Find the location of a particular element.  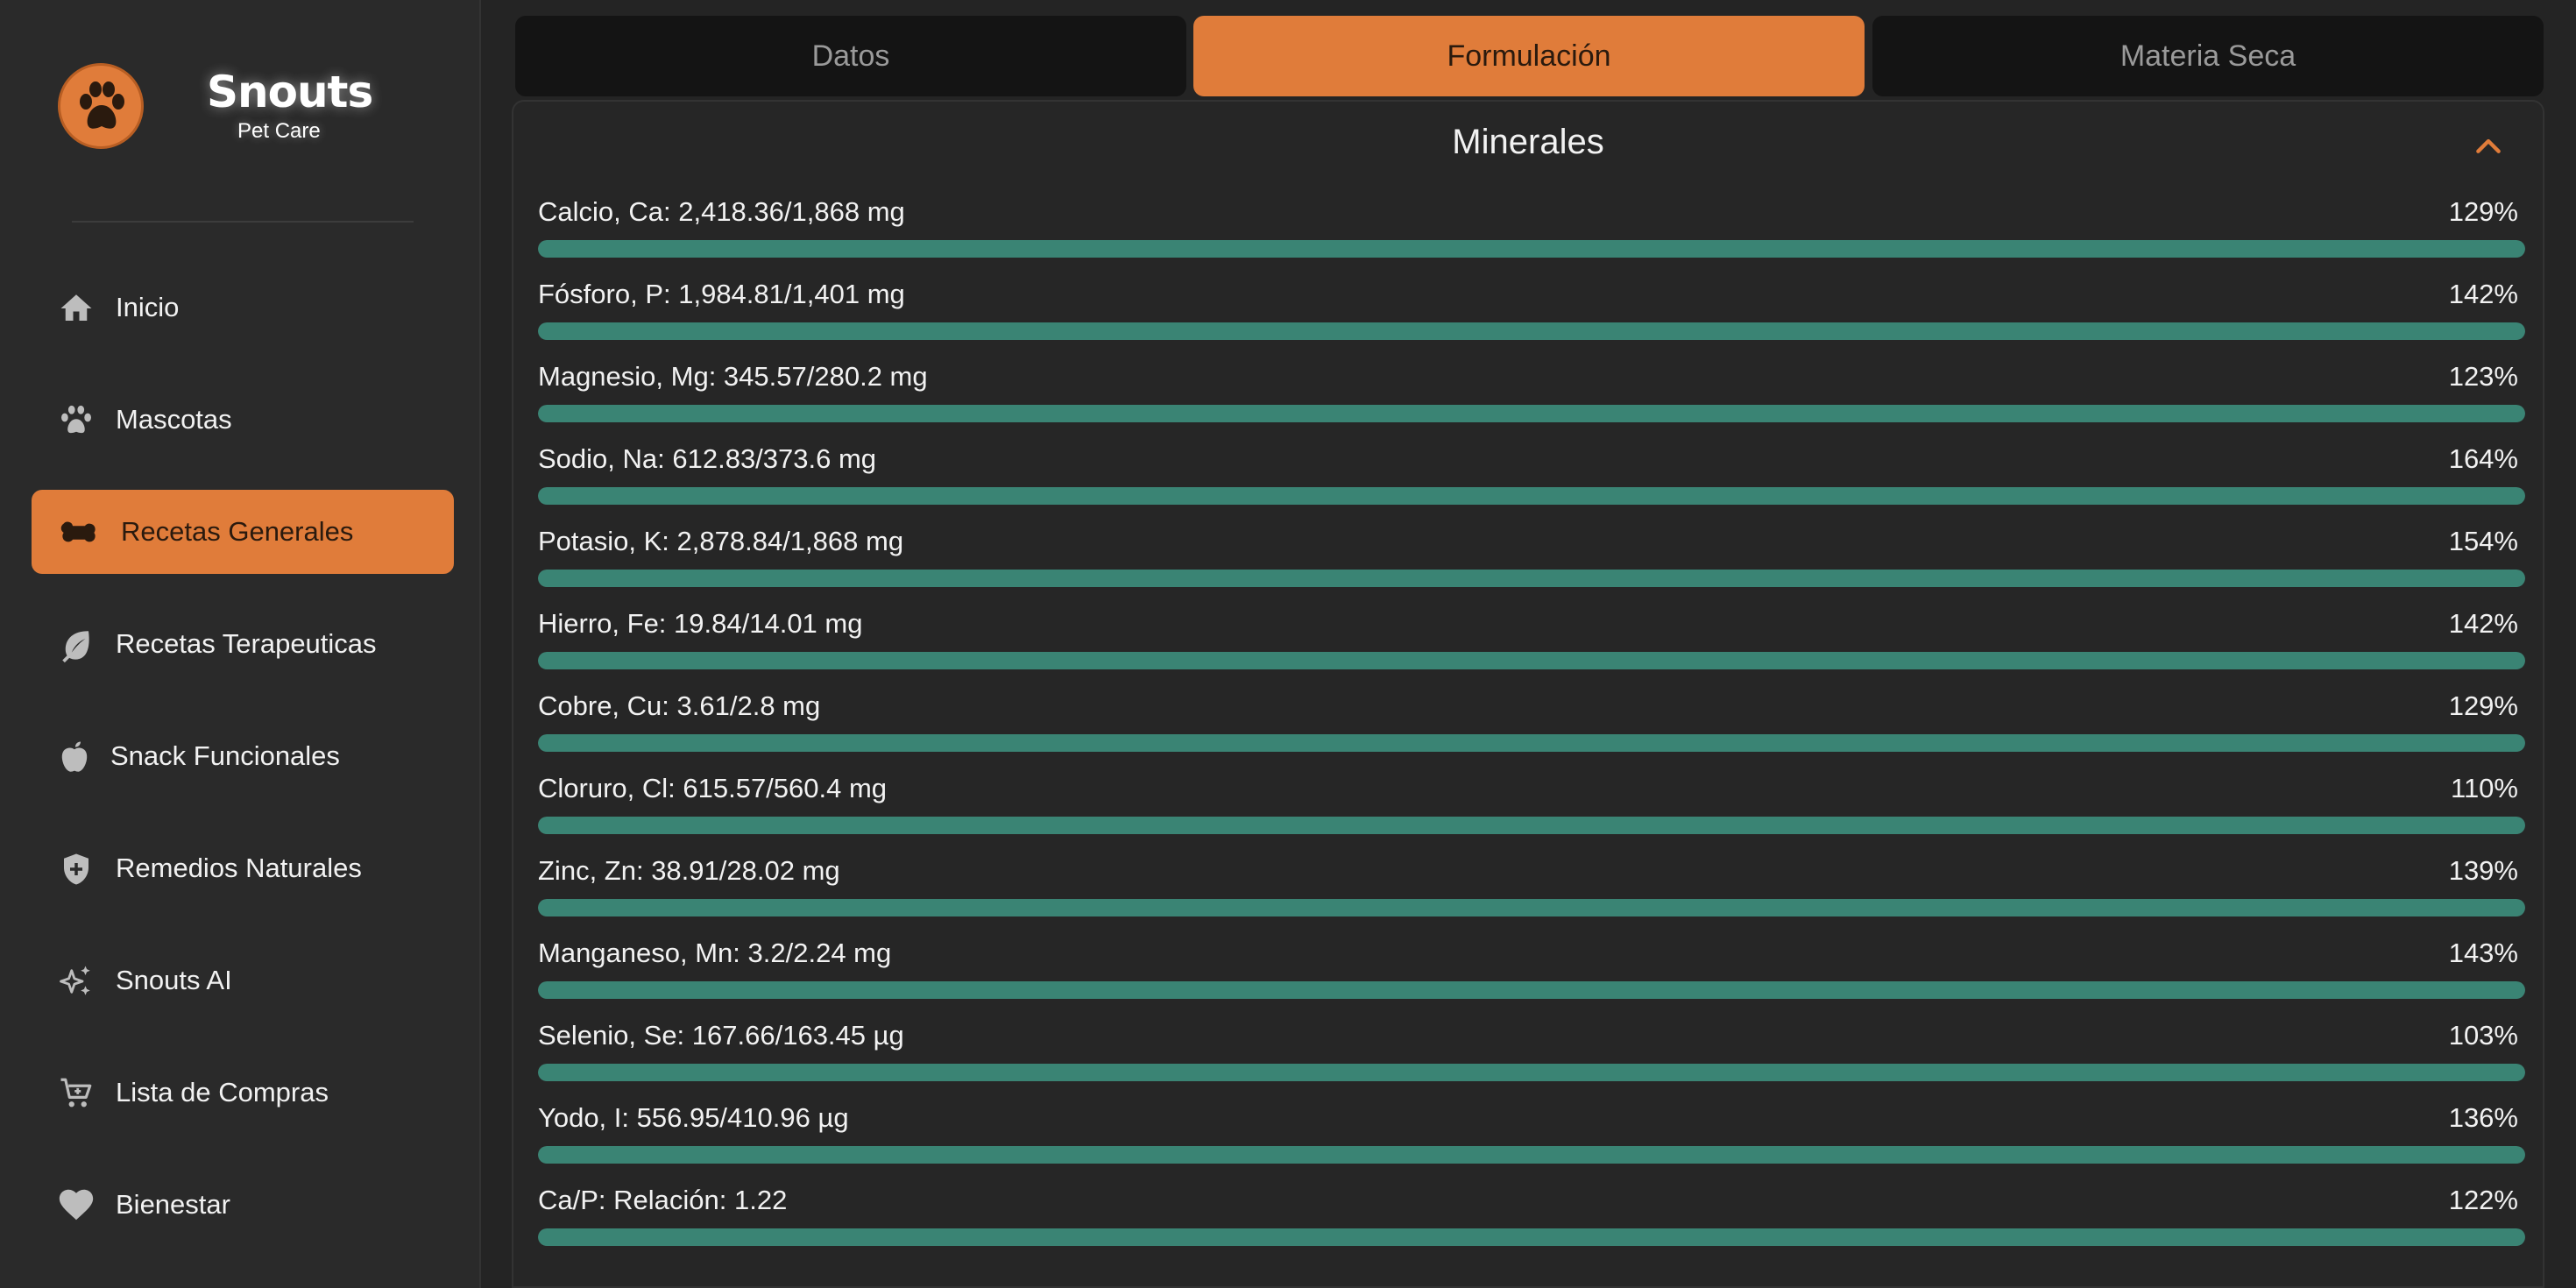

sidebar-item-recetas-terapeuticas: Recetas Terapeuticas is located at coordinates (243, 644).